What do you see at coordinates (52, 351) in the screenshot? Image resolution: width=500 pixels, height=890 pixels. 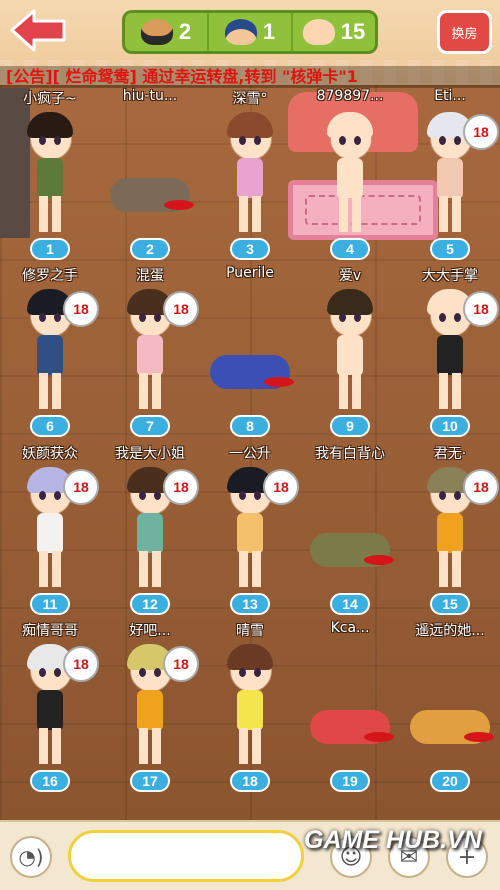 I see `player-seat: 修罗之手 18 6` at bounding box center [52, 351].